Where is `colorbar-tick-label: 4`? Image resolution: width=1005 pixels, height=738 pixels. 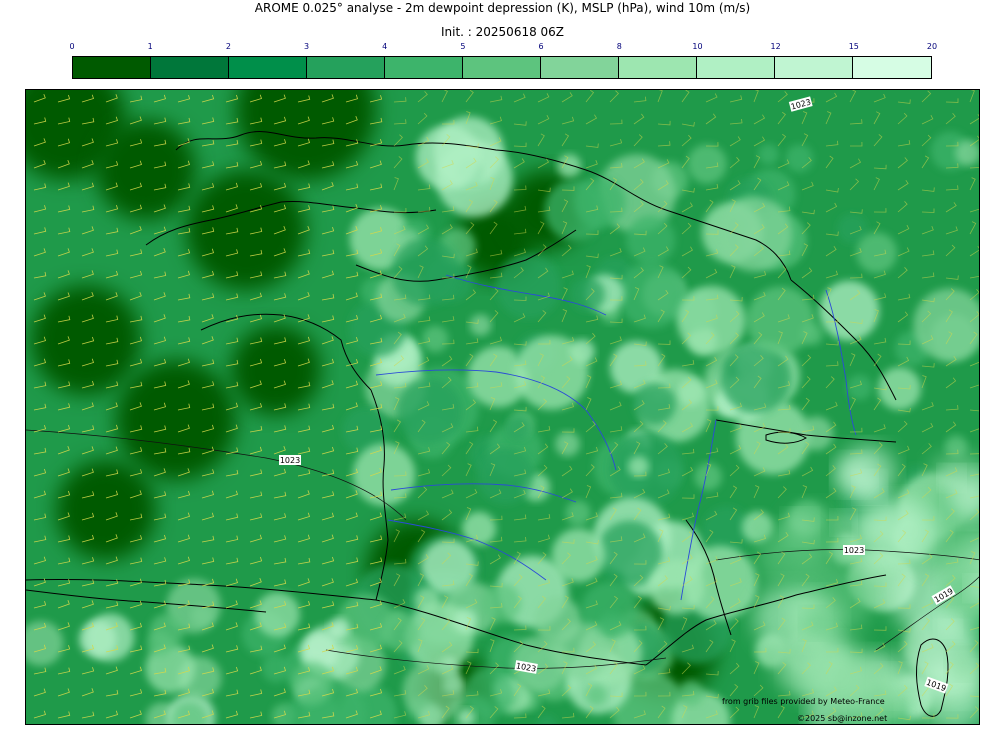
colorbar-tick-label: 4 is located at coordinates (385, 46).